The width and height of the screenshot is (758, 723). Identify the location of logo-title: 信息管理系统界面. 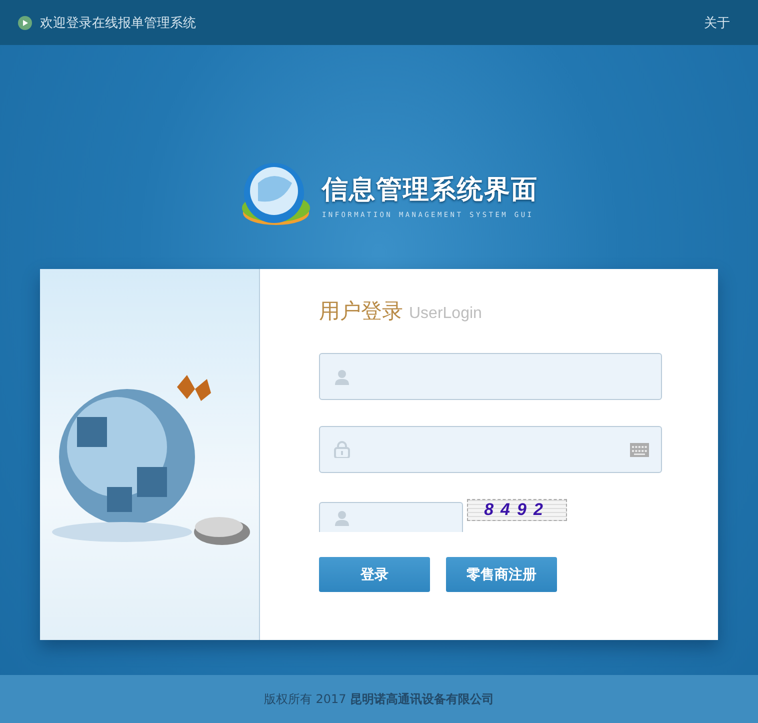
(430, 190).